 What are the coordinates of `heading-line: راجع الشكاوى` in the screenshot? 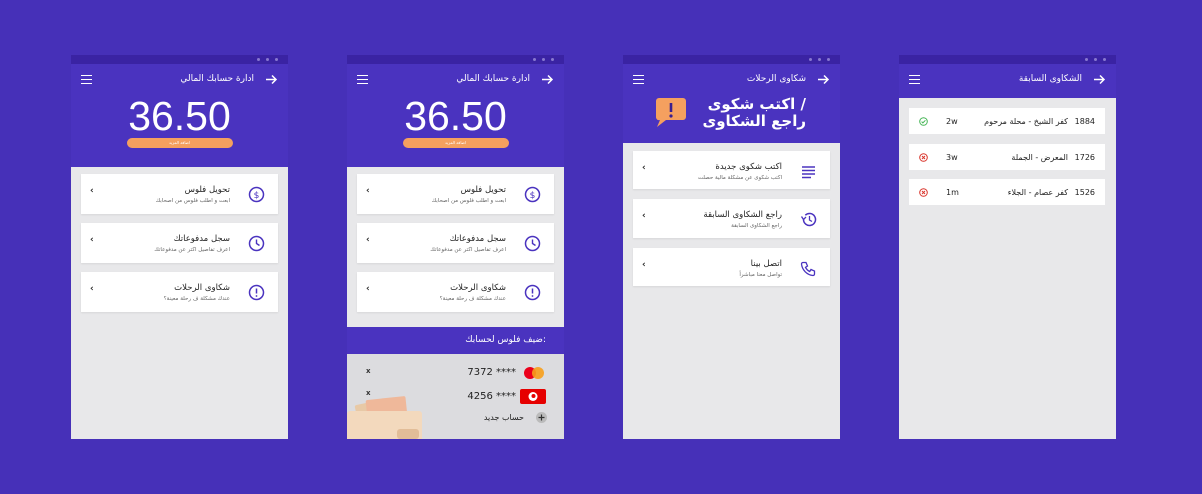 It's located at (754, 121).